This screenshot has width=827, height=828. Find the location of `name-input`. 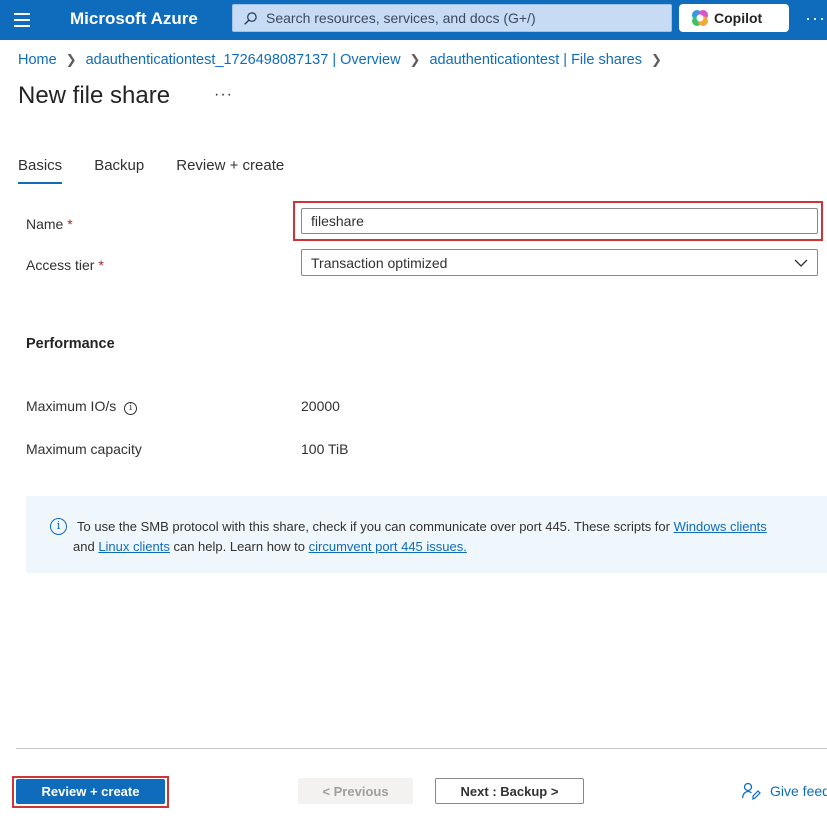

name-input is located at coordinates (559, 221).